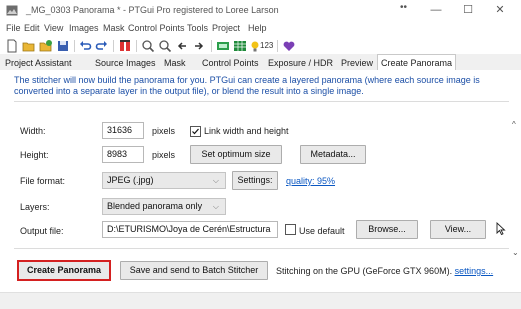 The height and width of the screenshot is (309, 521). What do you see at coordinates (12, 46) in the screenshot?
I see `new-project-icon` at bounding box center [12, 46].